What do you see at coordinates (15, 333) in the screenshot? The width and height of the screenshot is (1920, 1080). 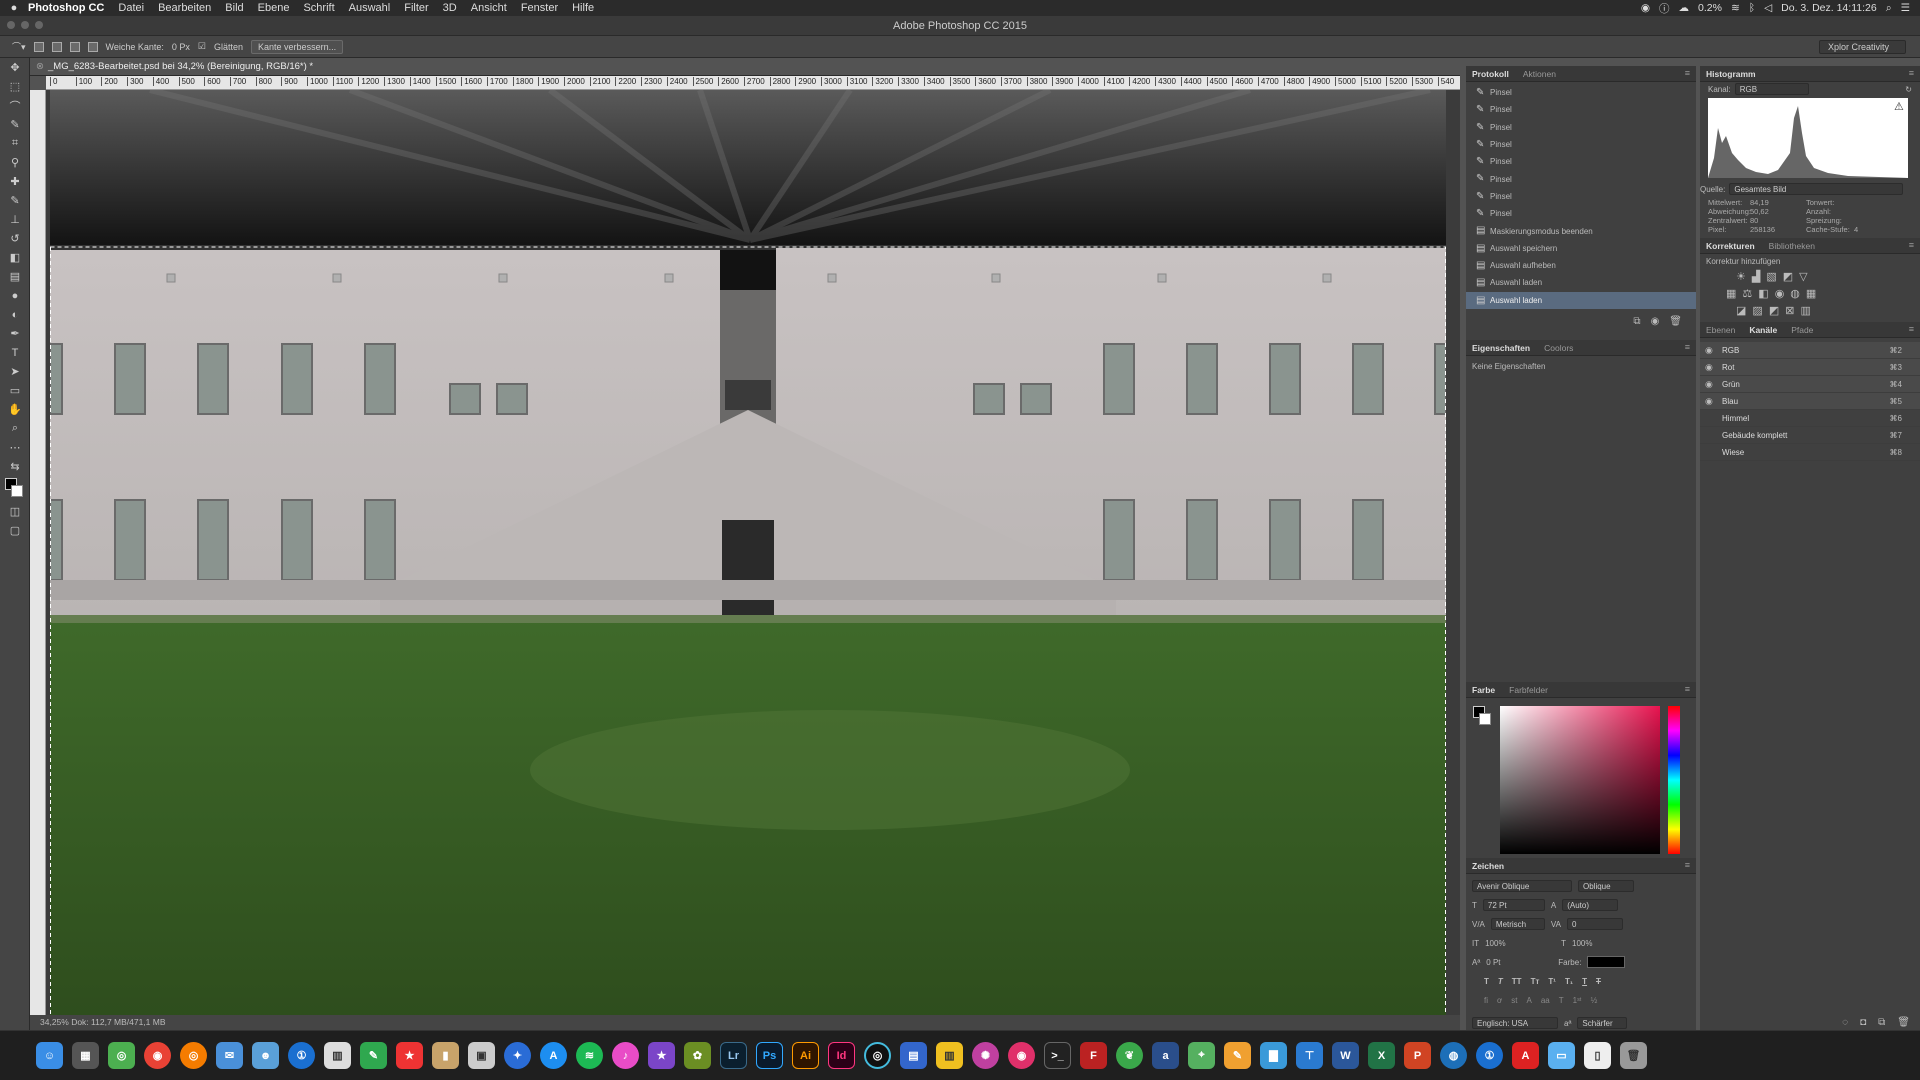 I see `pen-tool-icon: ✒` at bounding box center [15, 333].